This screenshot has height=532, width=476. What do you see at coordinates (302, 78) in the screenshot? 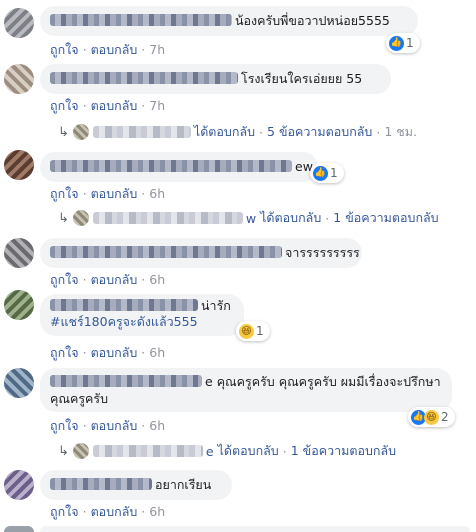
I see `comment-text: โรงเรียนใครเอ่ยยย 55` at bounding box center [302, 78].